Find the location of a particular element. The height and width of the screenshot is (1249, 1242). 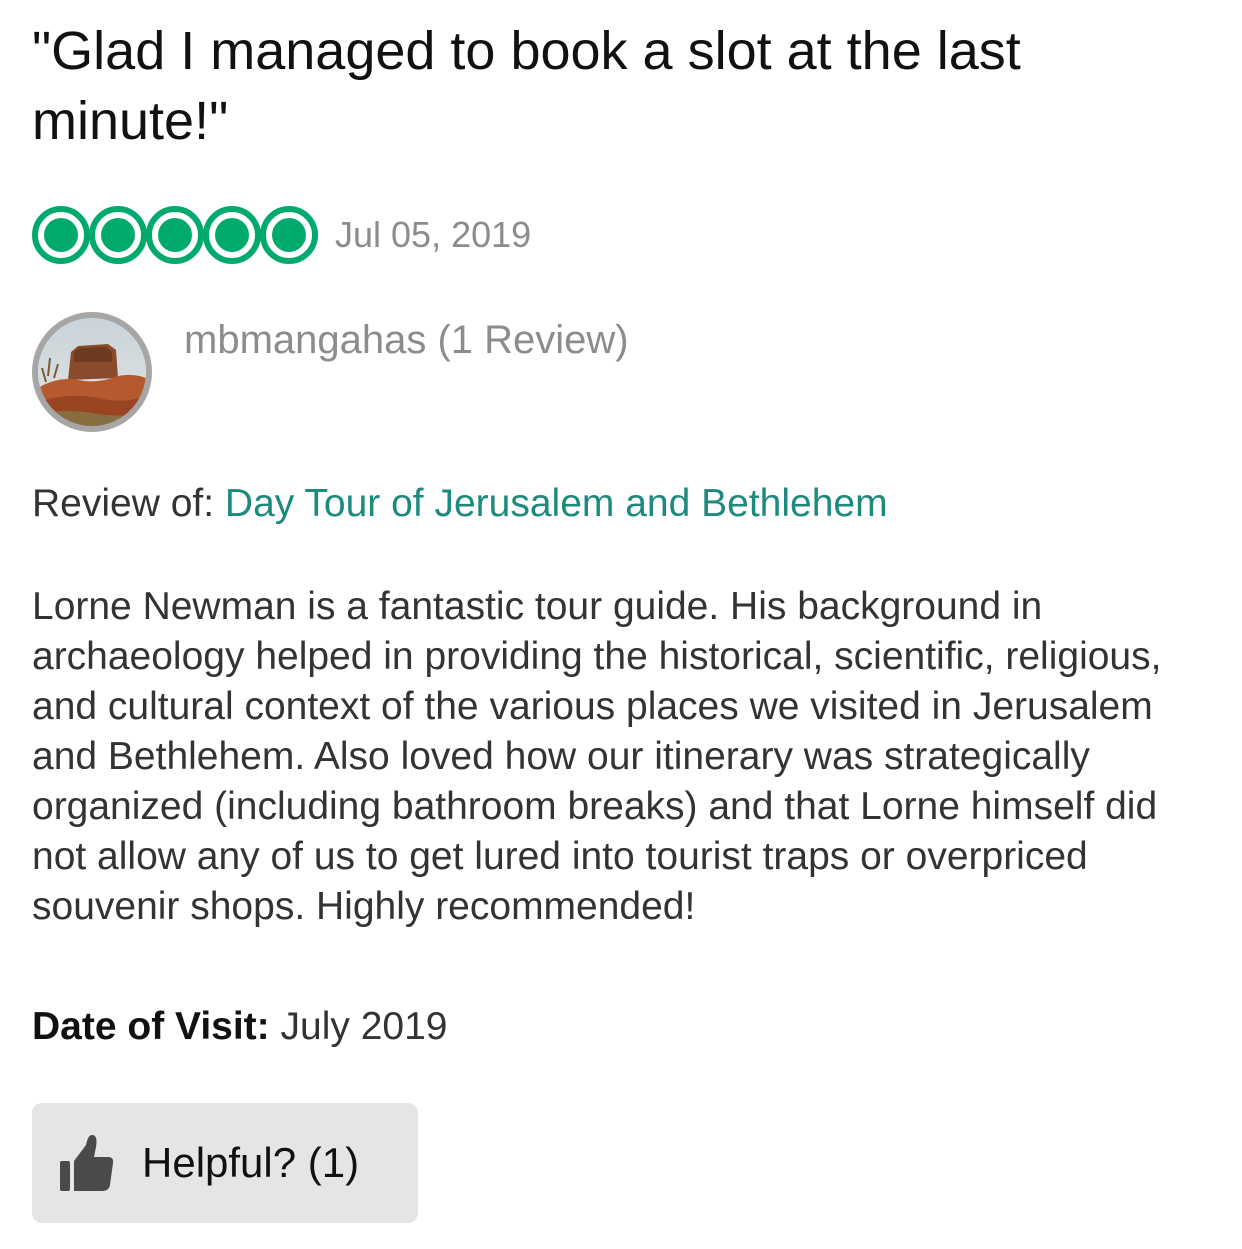

helpful-button: Helpful? (1) is located at coordinates (225, 1163).